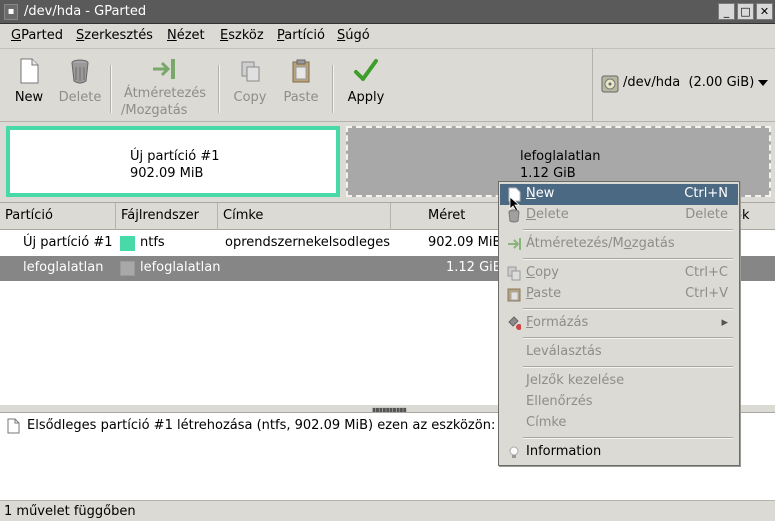 The height and width of the screenshot is (521, 775). I want to click on menu-item-resize-move: Átméretezés/Mozgatás, so click(619, 244).